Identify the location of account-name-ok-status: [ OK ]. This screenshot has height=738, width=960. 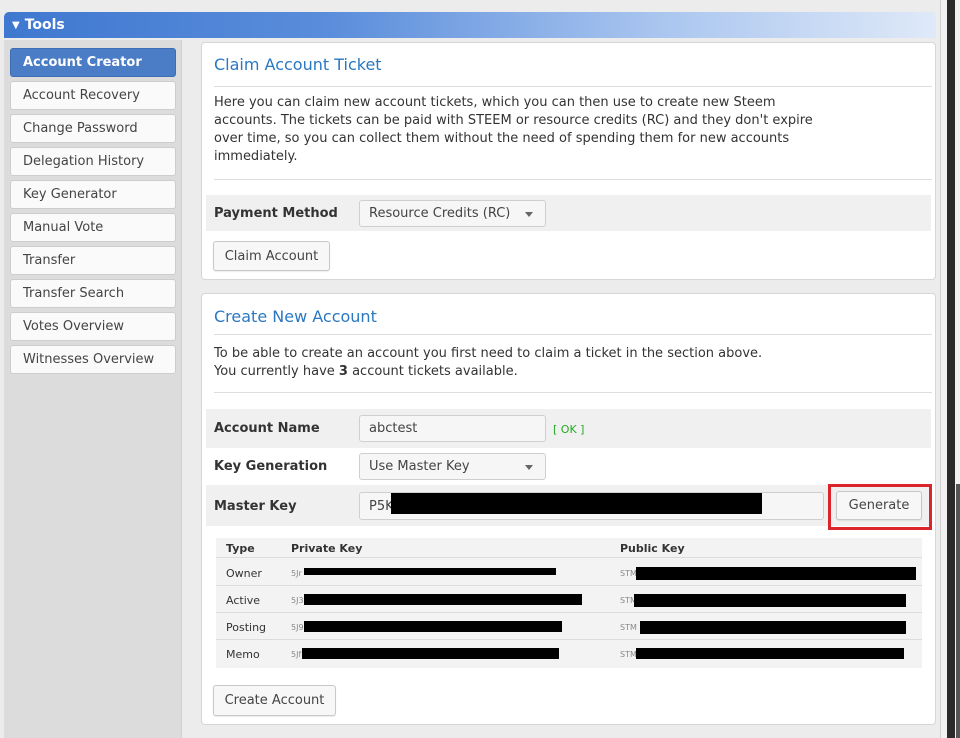
(569, 429).